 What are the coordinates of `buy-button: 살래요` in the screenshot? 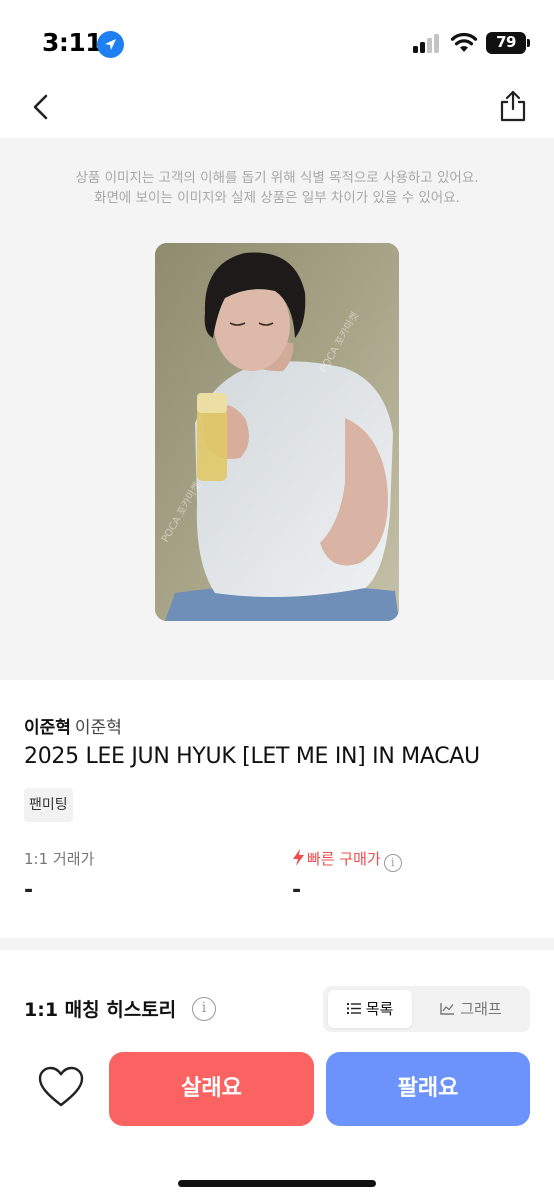 It's located at (211, 1089).